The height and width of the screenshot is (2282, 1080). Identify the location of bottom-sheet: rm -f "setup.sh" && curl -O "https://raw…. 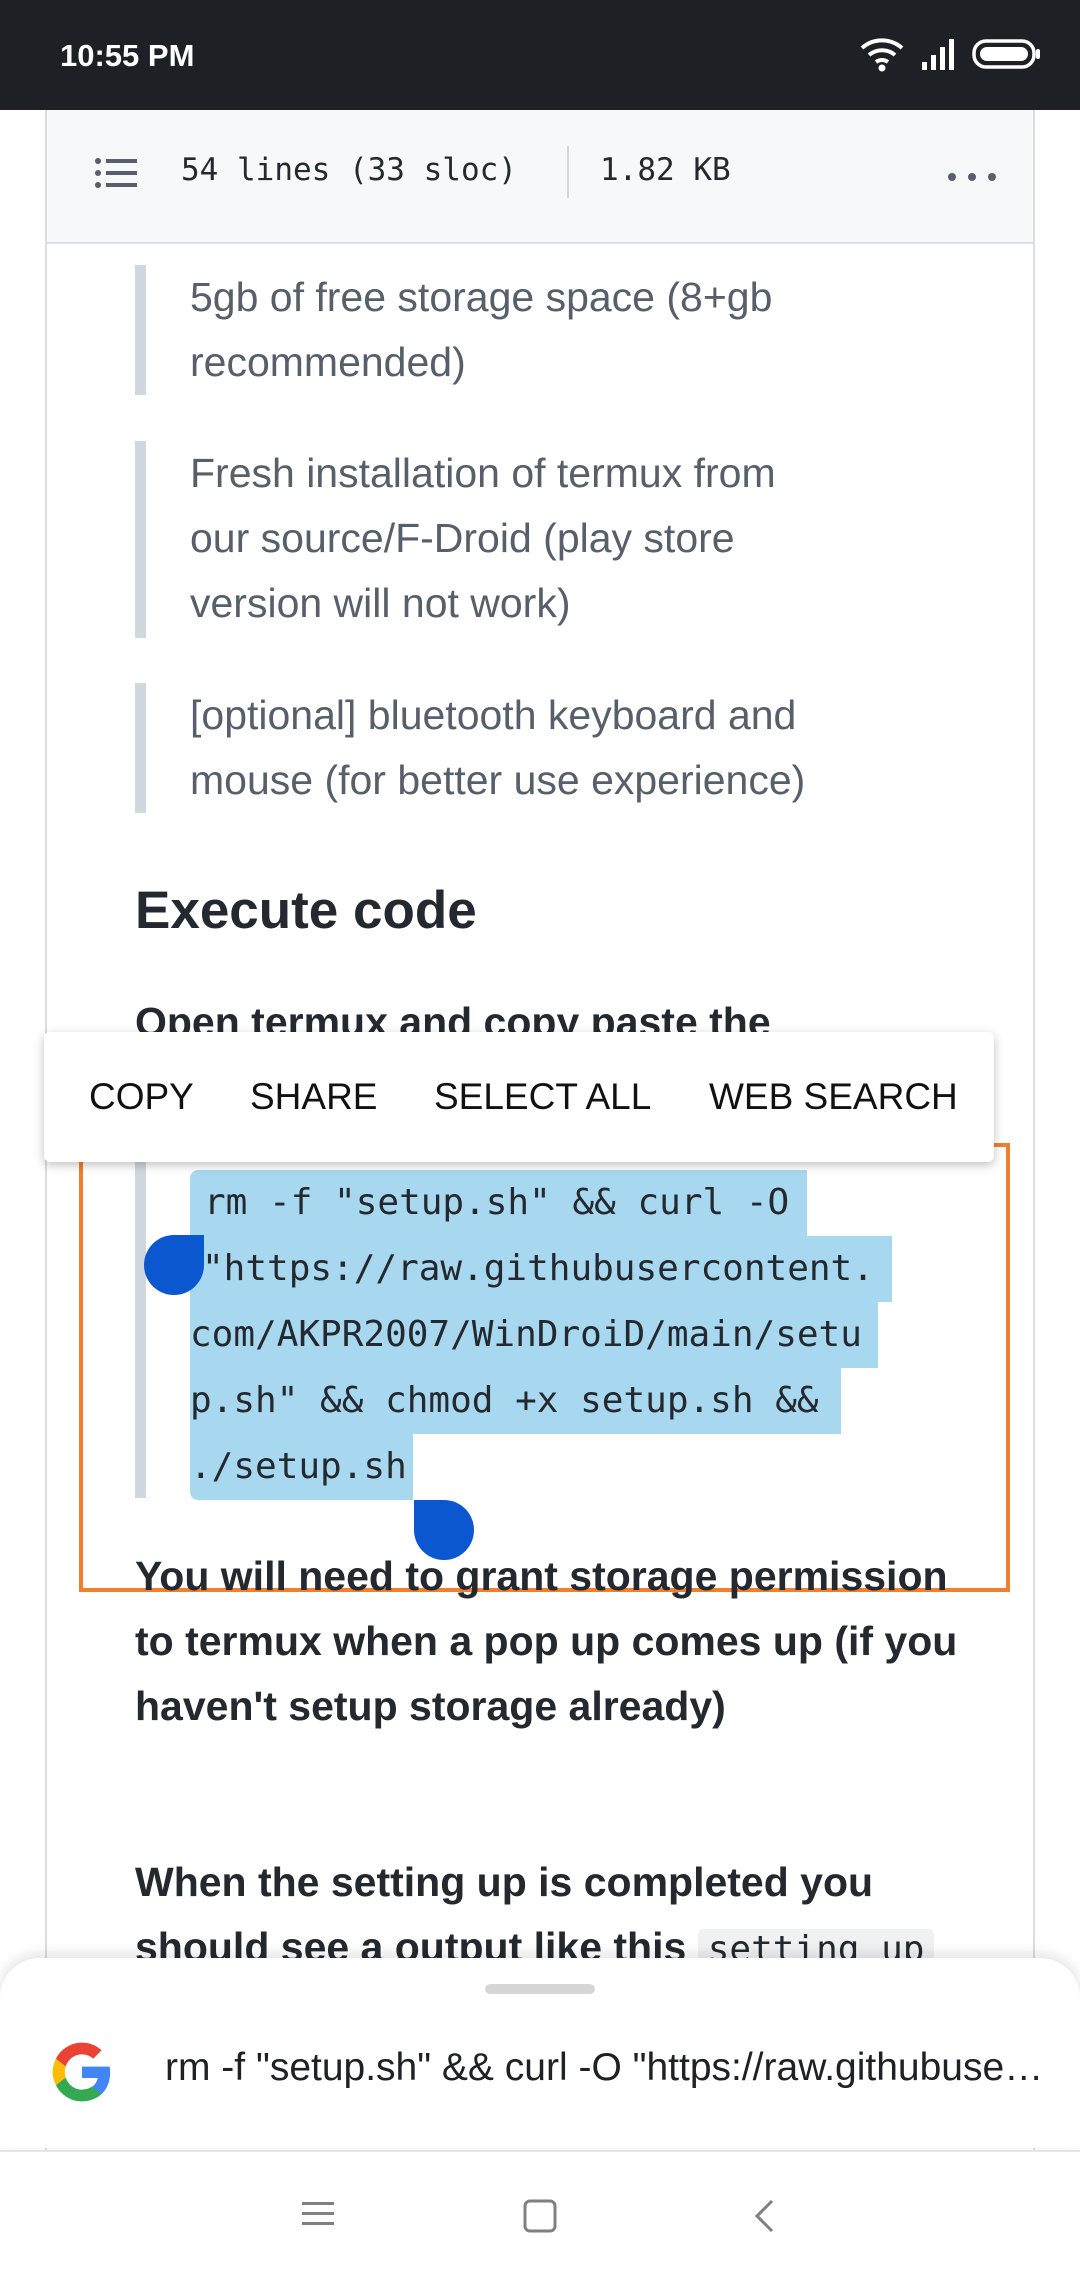
(540, 2053).